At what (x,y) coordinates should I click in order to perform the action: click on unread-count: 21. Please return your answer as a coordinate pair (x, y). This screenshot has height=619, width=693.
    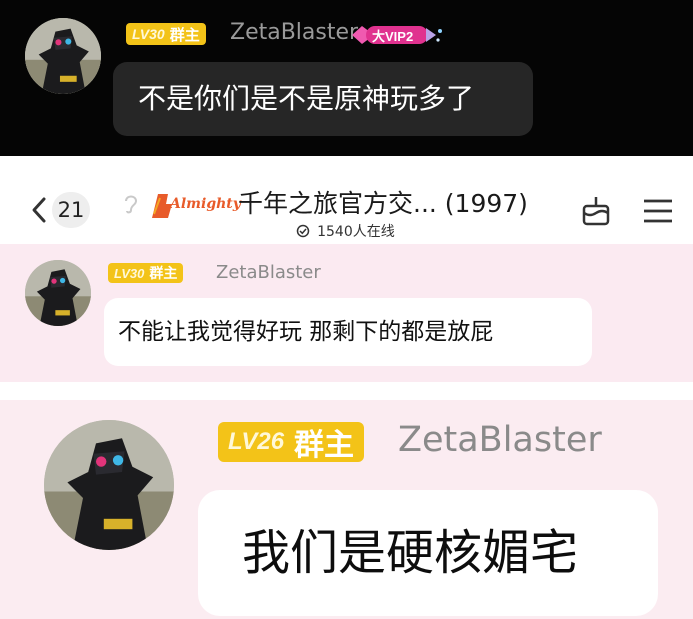
    Looking at the image, I should click on (71, 210).